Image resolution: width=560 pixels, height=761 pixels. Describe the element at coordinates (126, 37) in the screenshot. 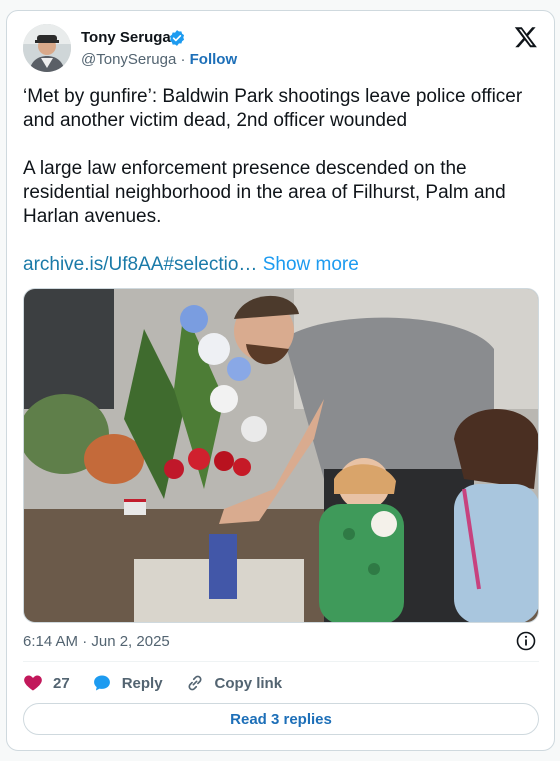

I see `author-name: Tony Seruga` at that location.